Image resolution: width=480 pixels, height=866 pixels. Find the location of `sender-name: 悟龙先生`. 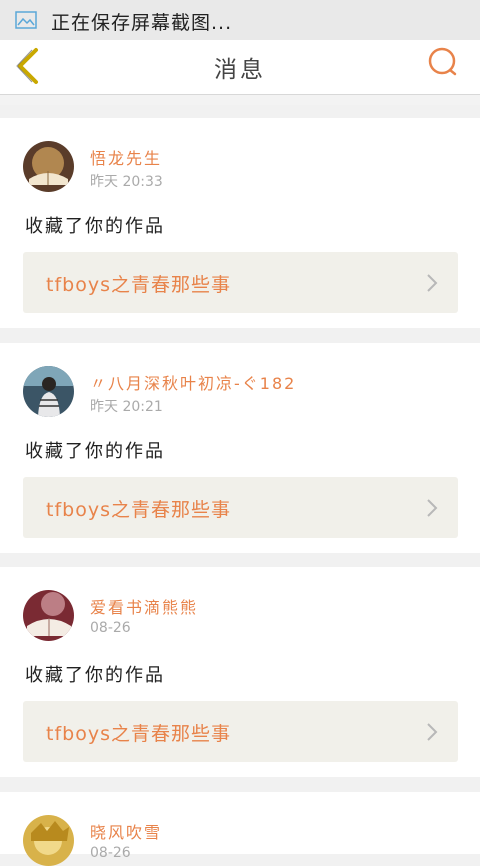

sender-name: 悟龙先生 is located at coordinates (126, 157).